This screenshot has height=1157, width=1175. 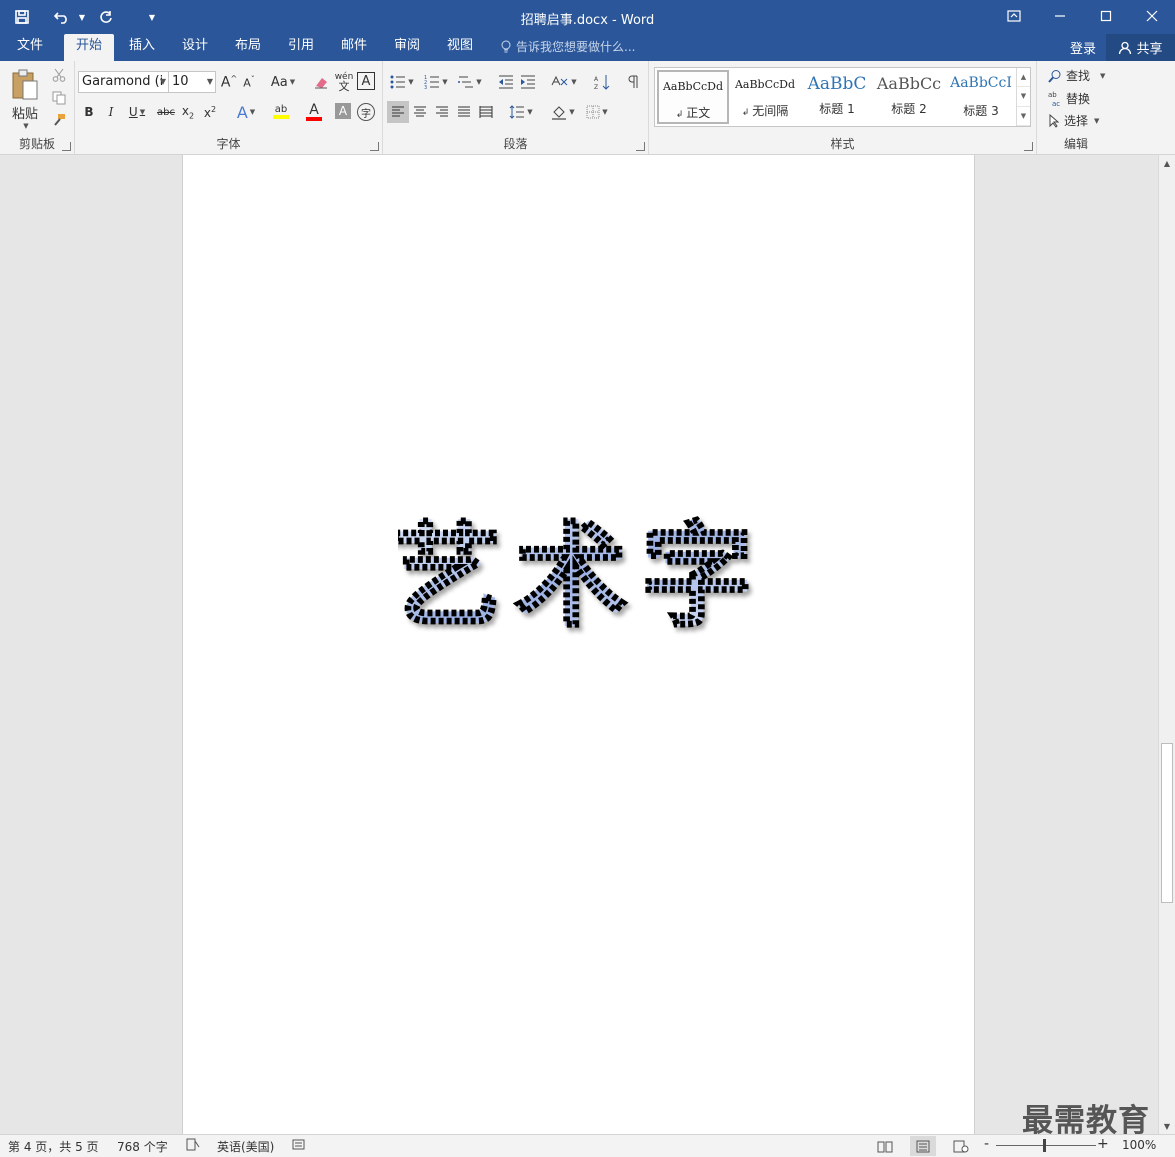 I want to click on align-left-button, so click(x=398, y=112).